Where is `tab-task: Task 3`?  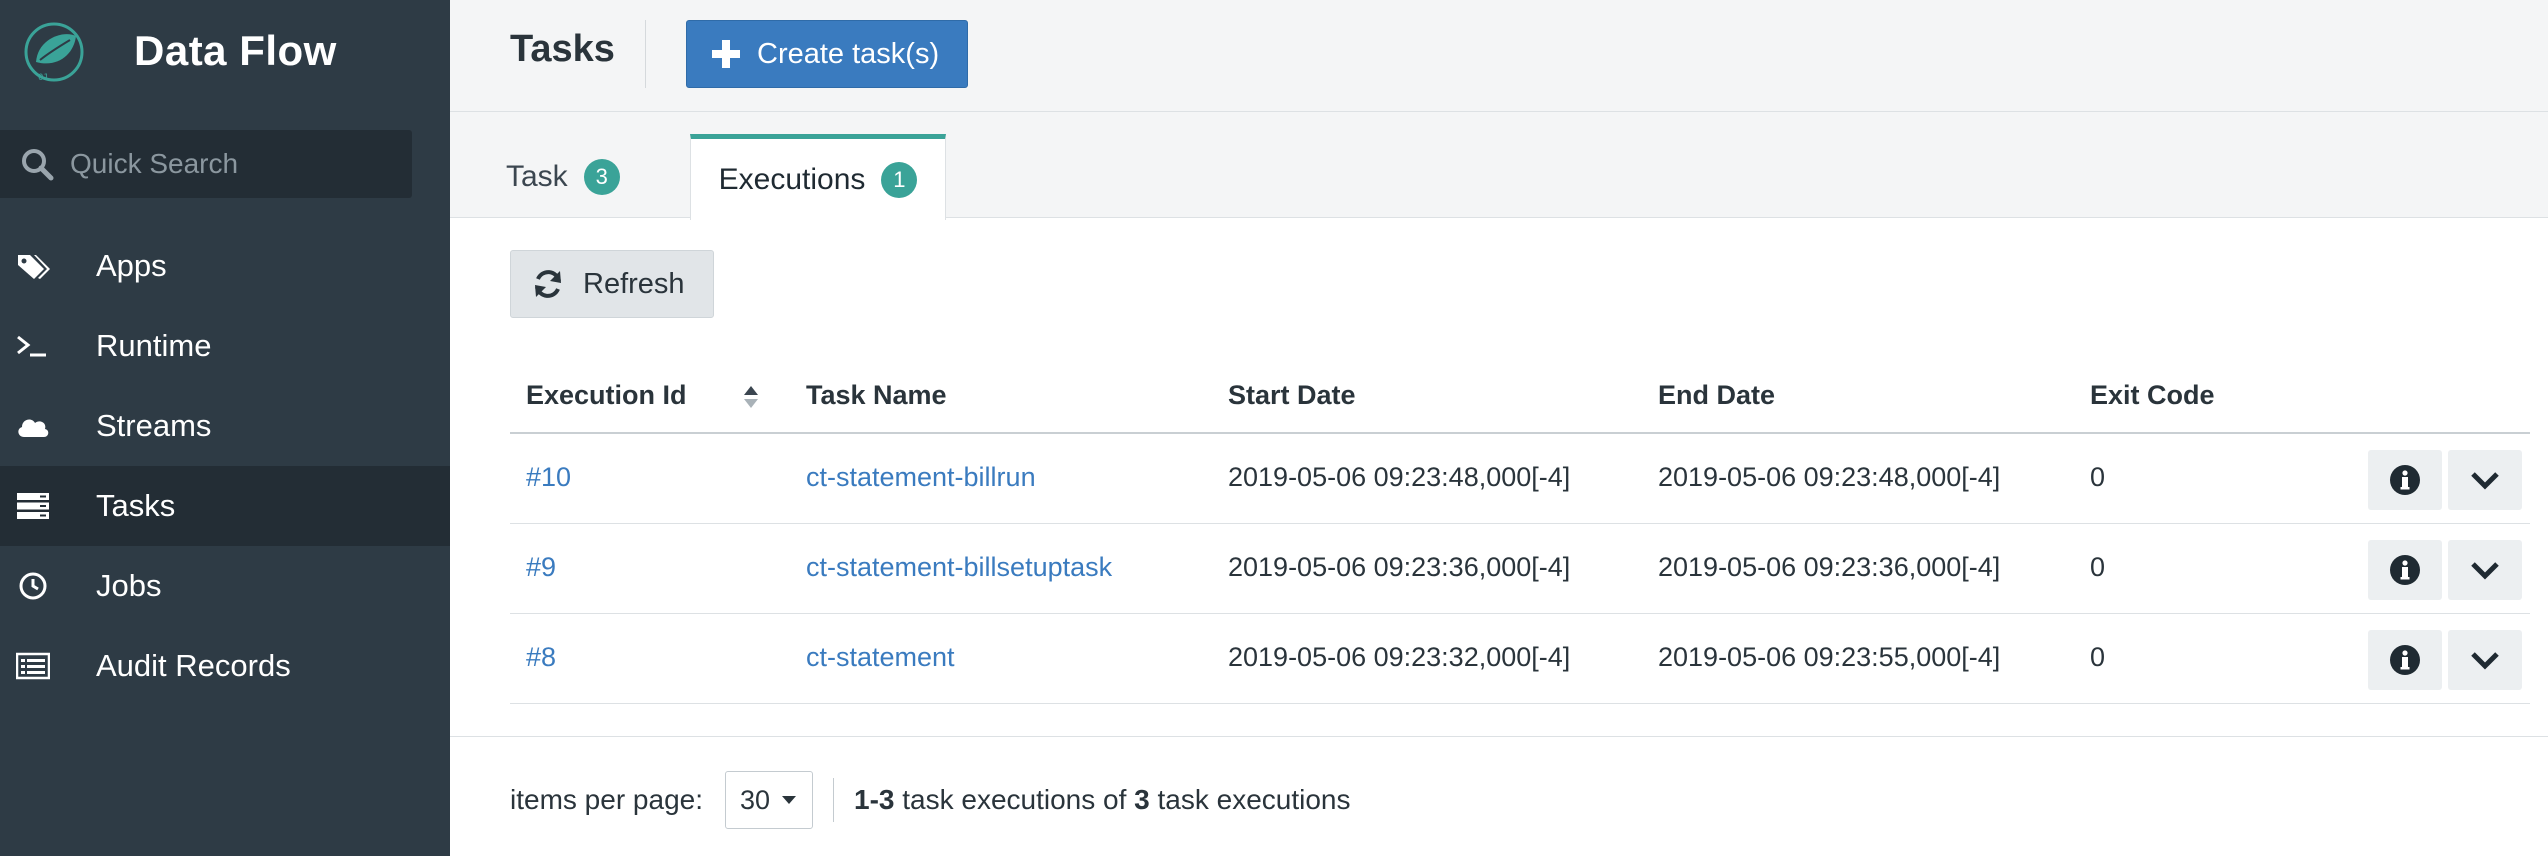 tab-task: Task 3 is located at coordinates (563, 176).